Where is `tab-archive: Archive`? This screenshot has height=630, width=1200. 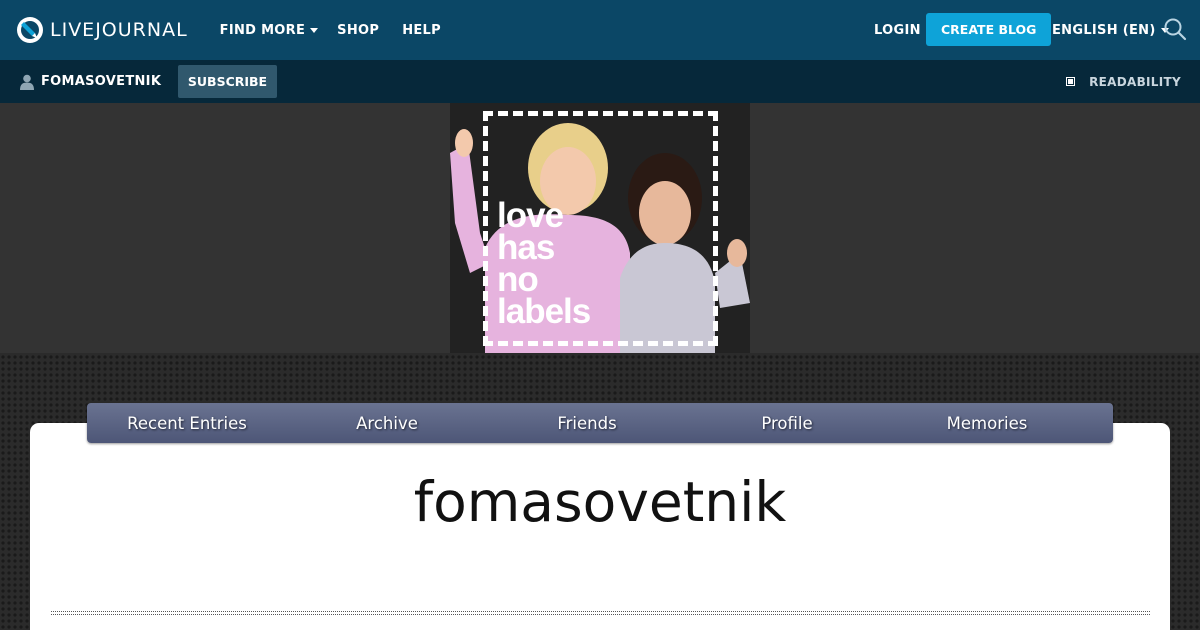
tab-archive: Archive is located at coordinates (387, 423).